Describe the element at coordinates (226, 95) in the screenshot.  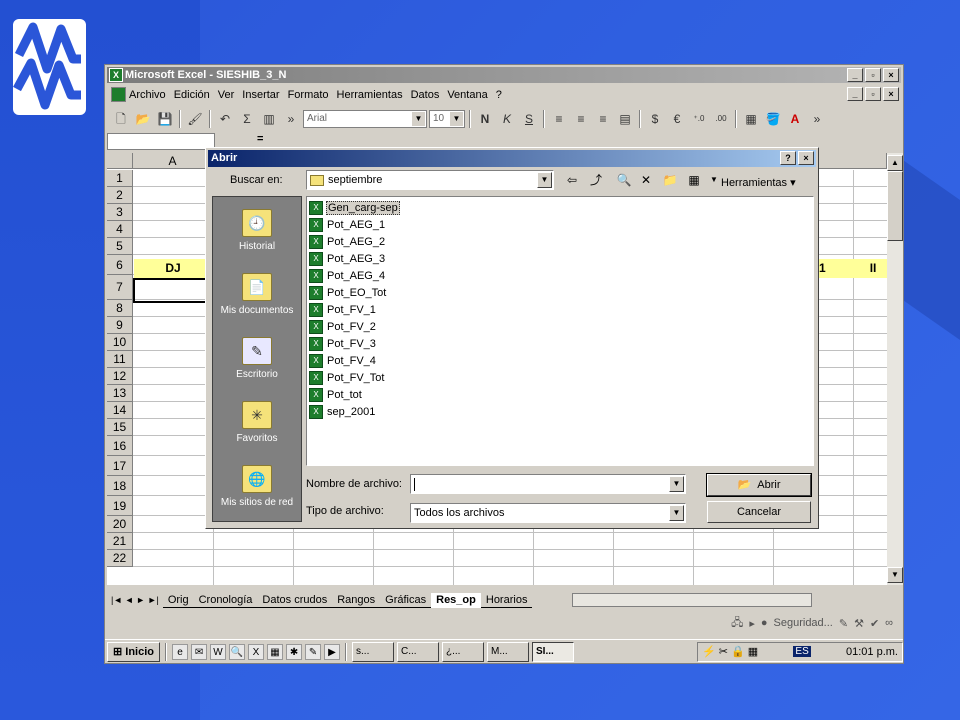
I see `menu-ver: Ver` at that location.